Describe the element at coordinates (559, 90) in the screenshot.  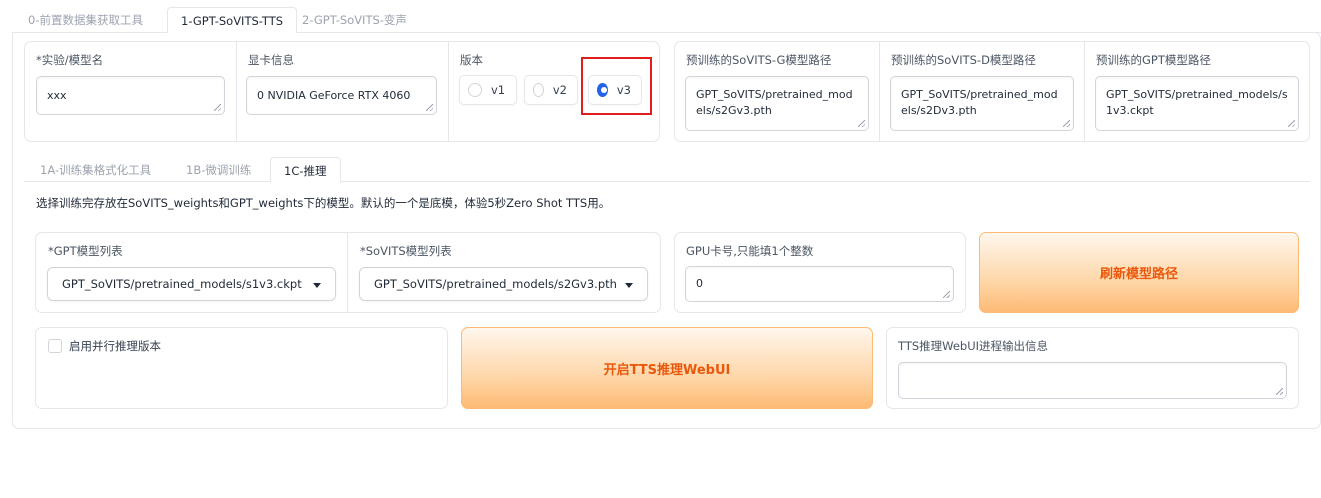
I see `version-v2-label: v2` at that location.